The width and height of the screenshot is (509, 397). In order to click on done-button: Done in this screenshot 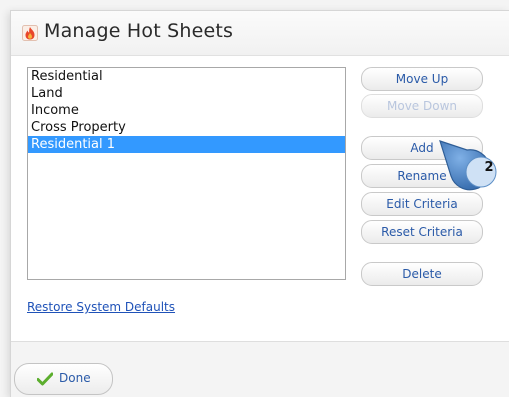, I will do `click(63, 379)`.